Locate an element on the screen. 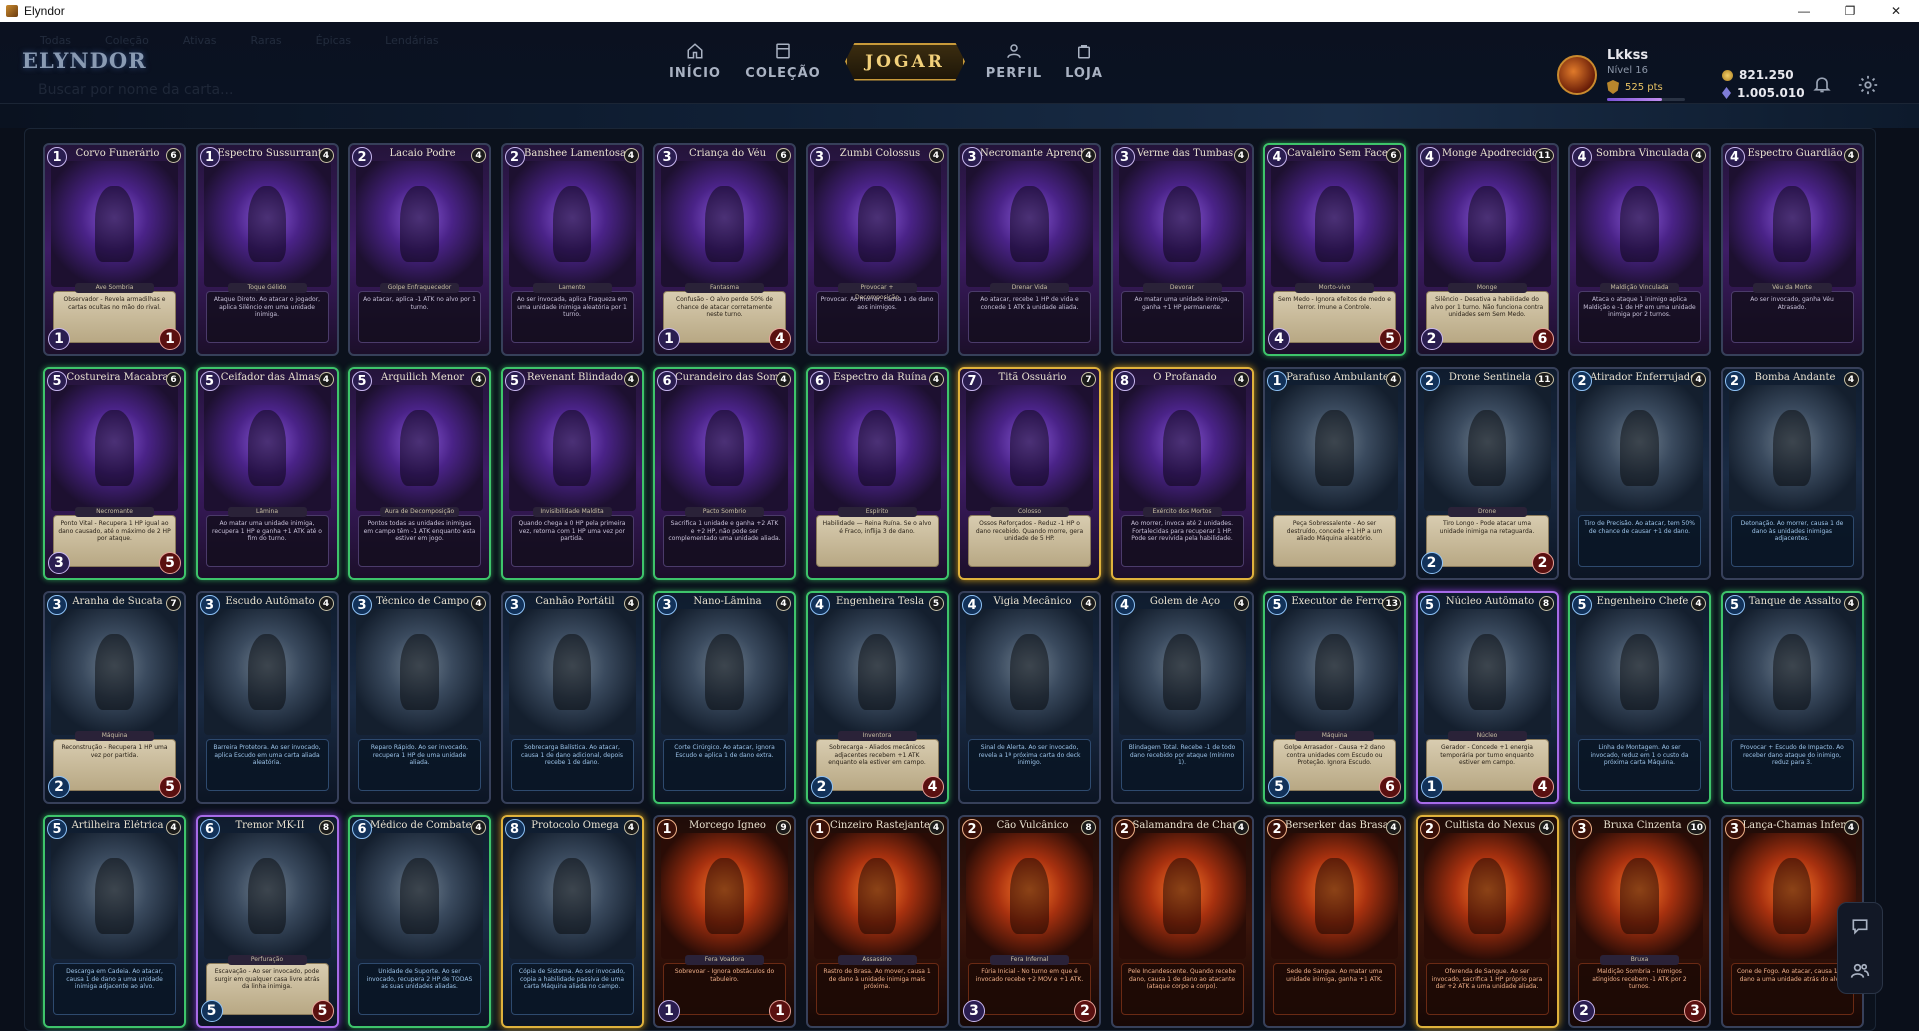 Image resolution: width=1919 pixels, height=1031 pixels. card-quantity-badge: 11 is located at coordinates (1544, 155).